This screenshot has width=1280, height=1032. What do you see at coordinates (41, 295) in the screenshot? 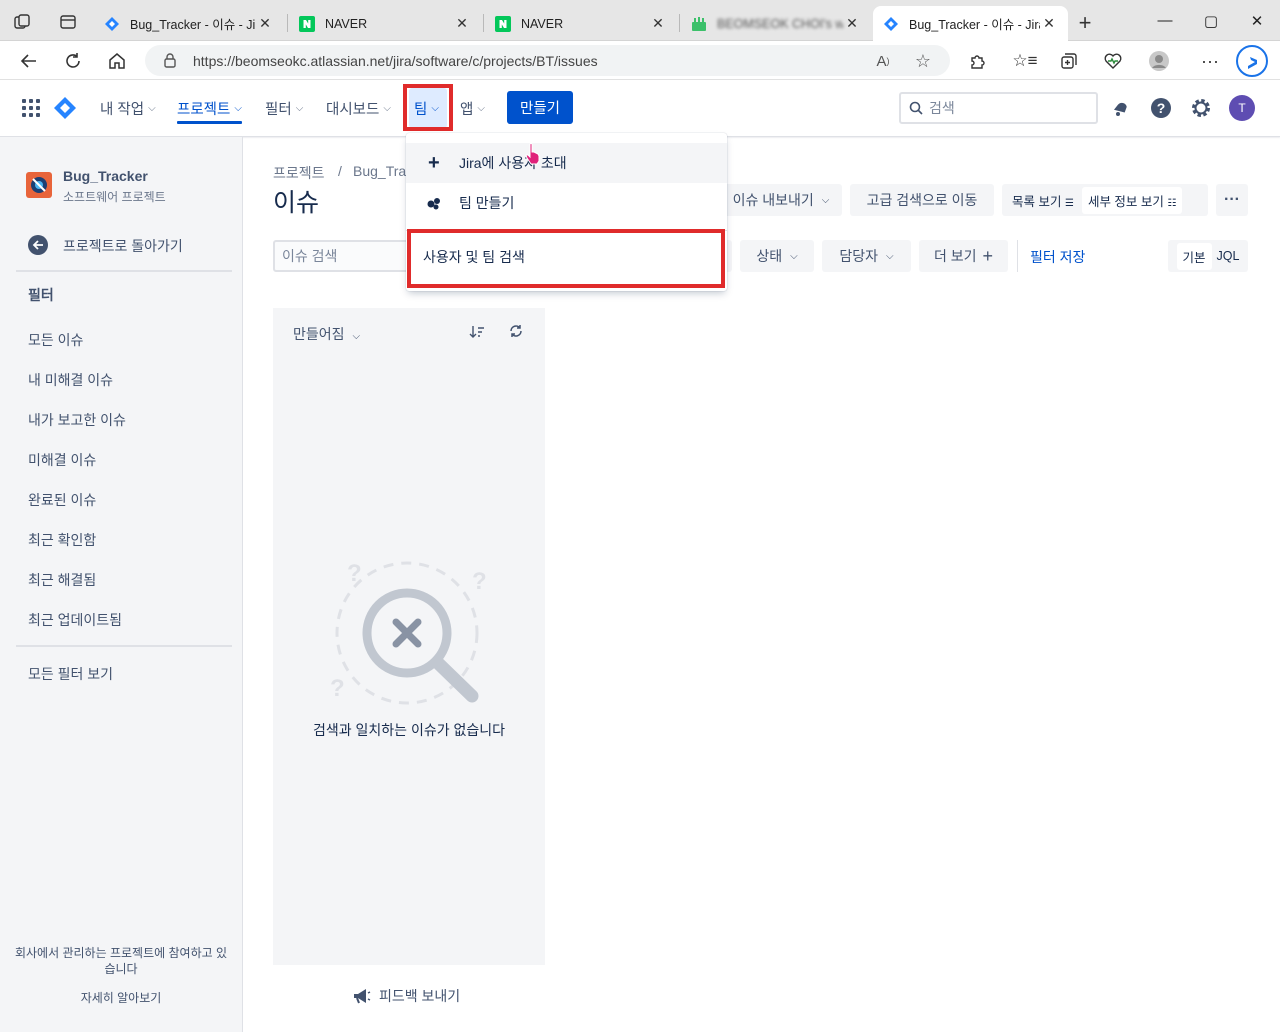
I see `filters-section-title: 필터` at bounding box center [41, 295].